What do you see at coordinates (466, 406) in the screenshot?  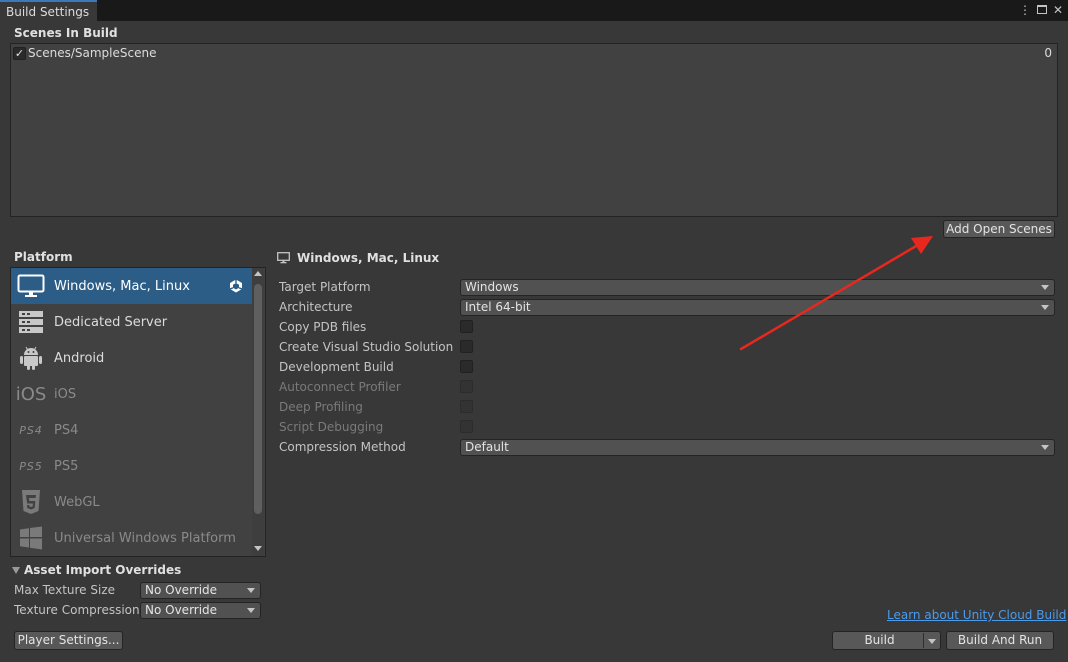 I see `deep-profiling-checkbox` at bounding box center [466, 406].